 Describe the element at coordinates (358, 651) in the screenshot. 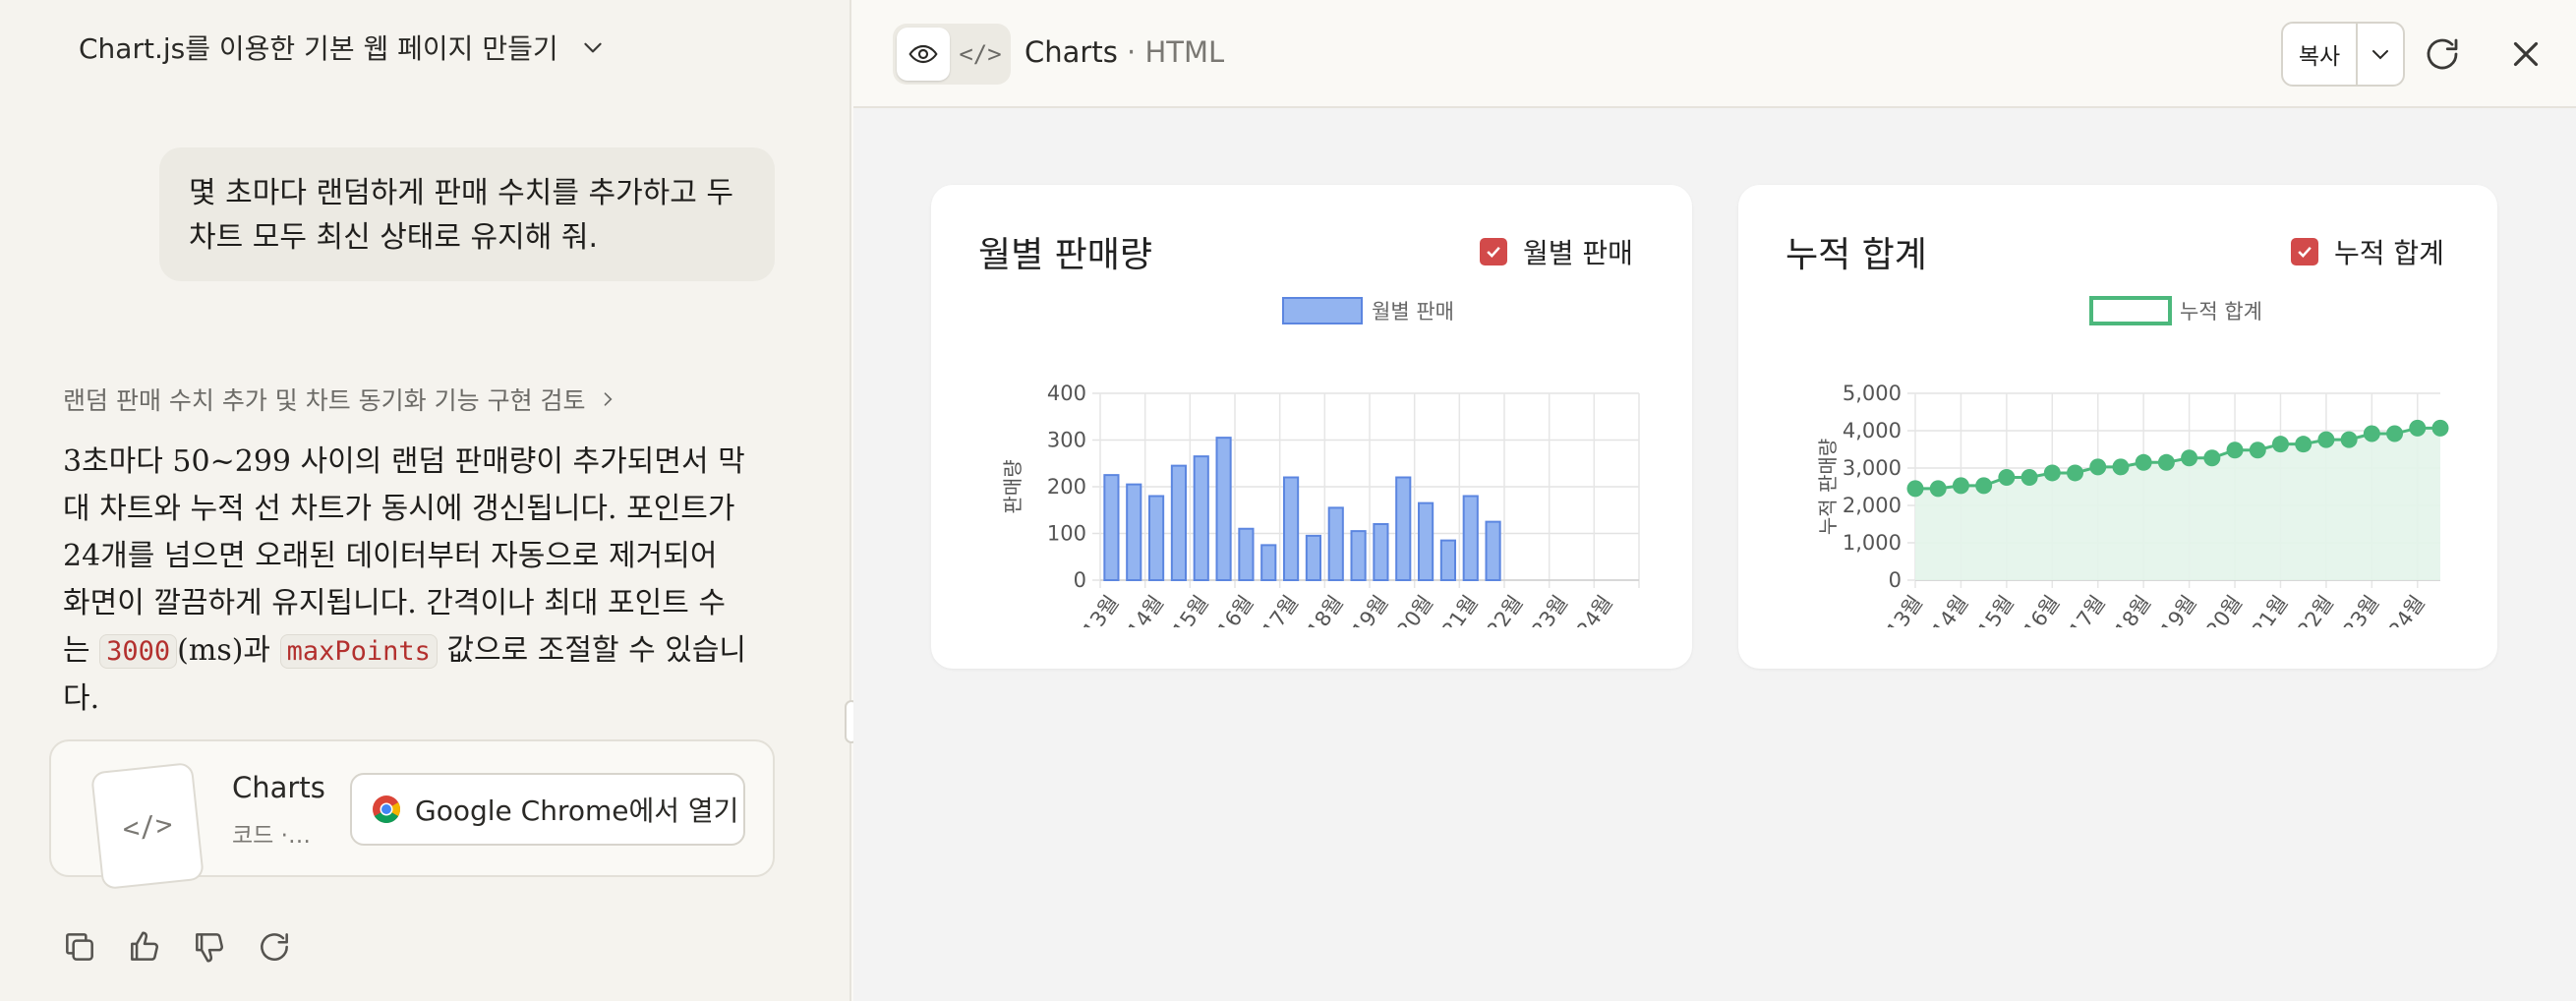

I see `inline-code-maxpoints: maxPoints` at that location.